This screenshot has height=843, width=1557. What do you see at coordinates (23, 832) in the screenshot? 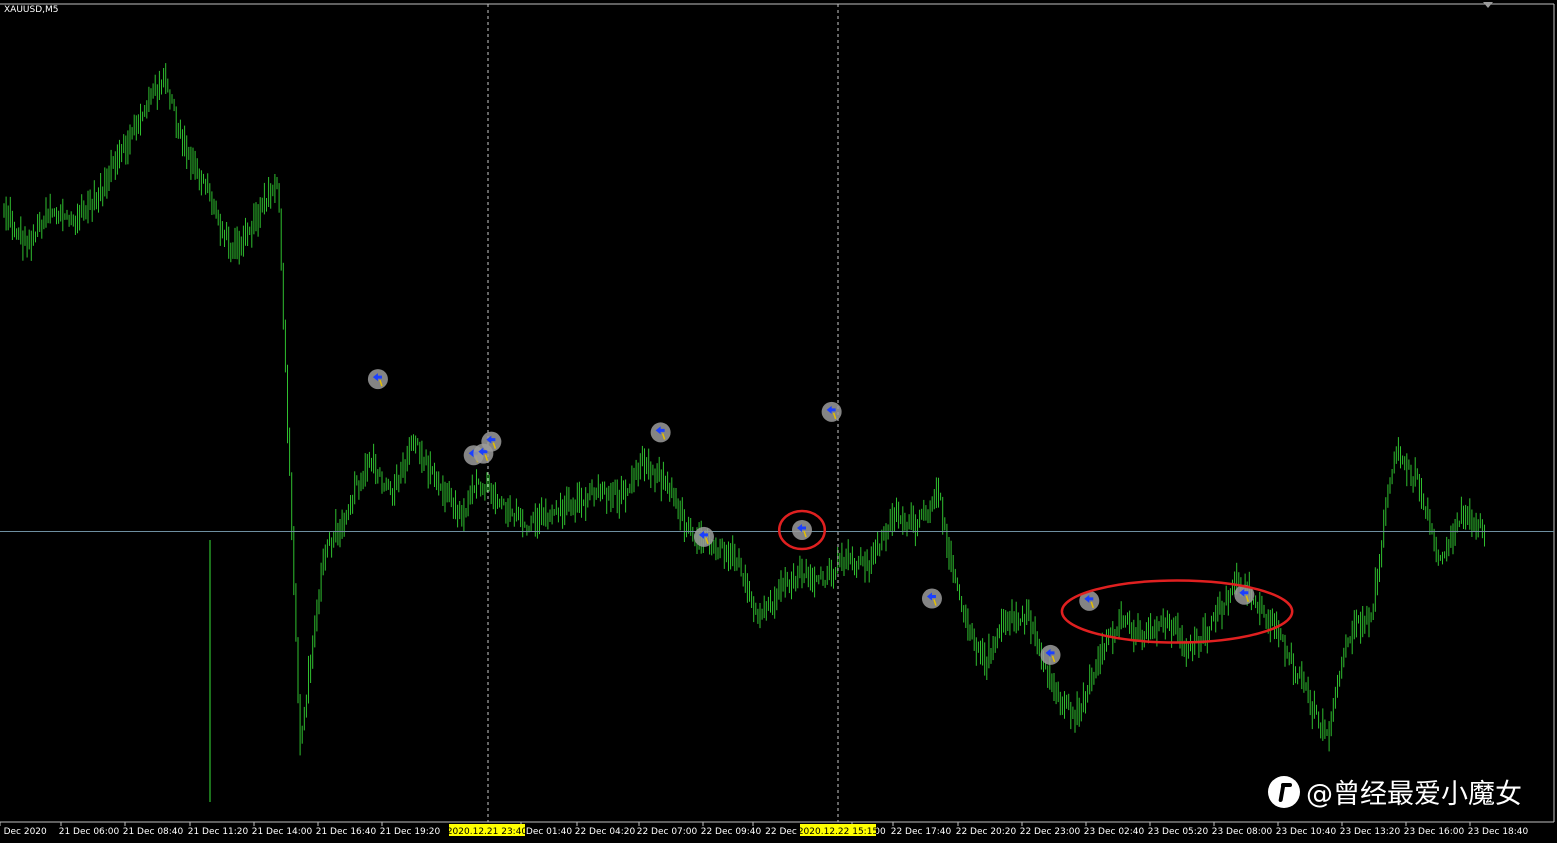
I see `x-tick-label: 21 Dec 2020` at bounding box center [23, 832].